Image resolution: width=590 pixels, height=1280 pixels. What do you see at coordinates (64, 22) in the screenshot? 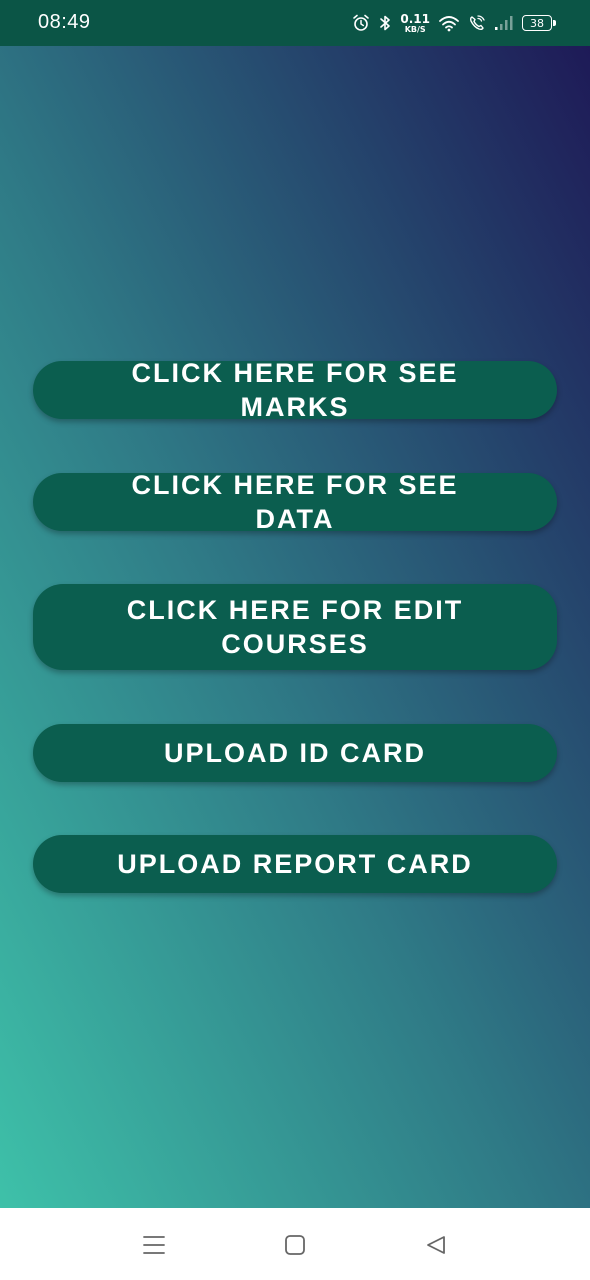
I see `status-time: 08:49` at bounding box center [64, 22].